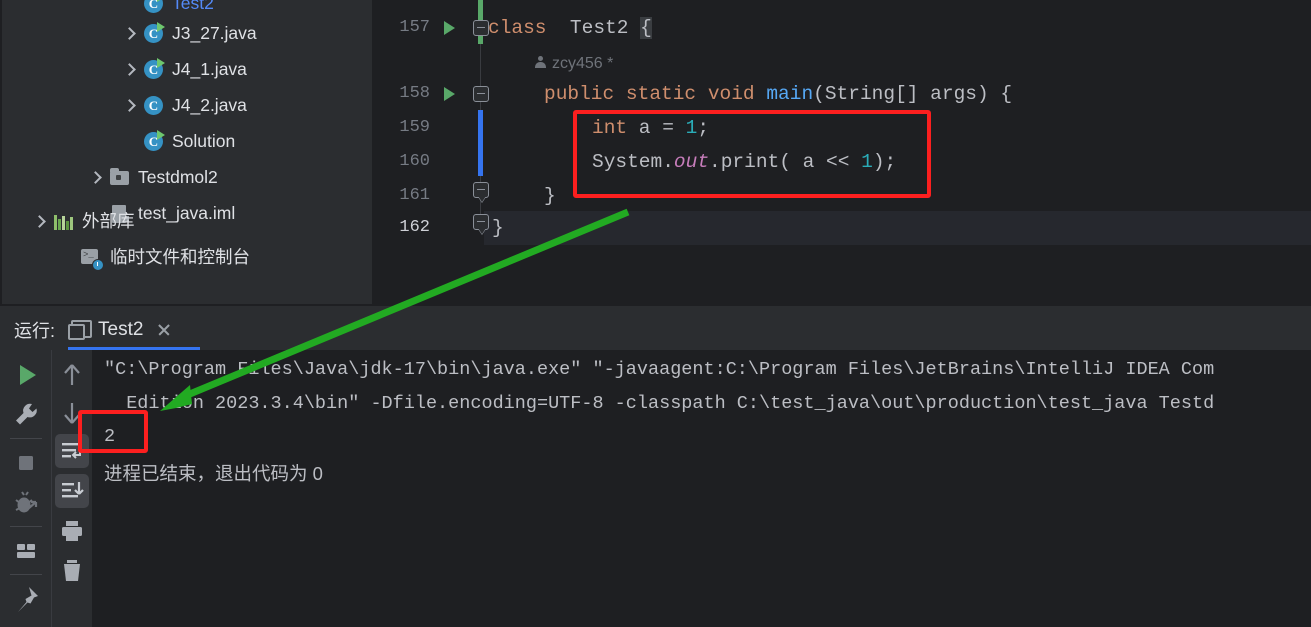 The height and width of the screenshot is (627, 1311). I want to click on run-class-gutter-icon, so click(449, 28).